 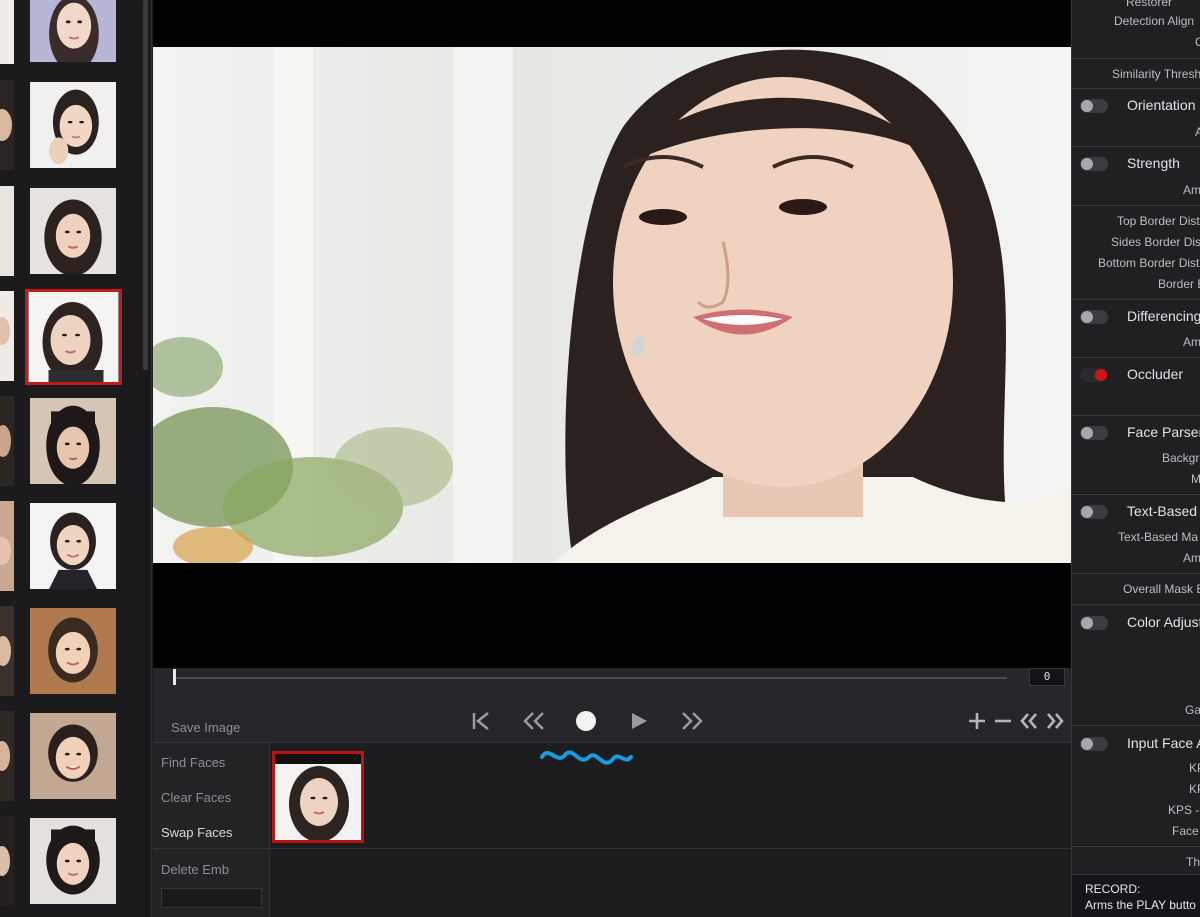 I want to click on swap-faces-button: Swap Faces, so click(x=197, y=832).